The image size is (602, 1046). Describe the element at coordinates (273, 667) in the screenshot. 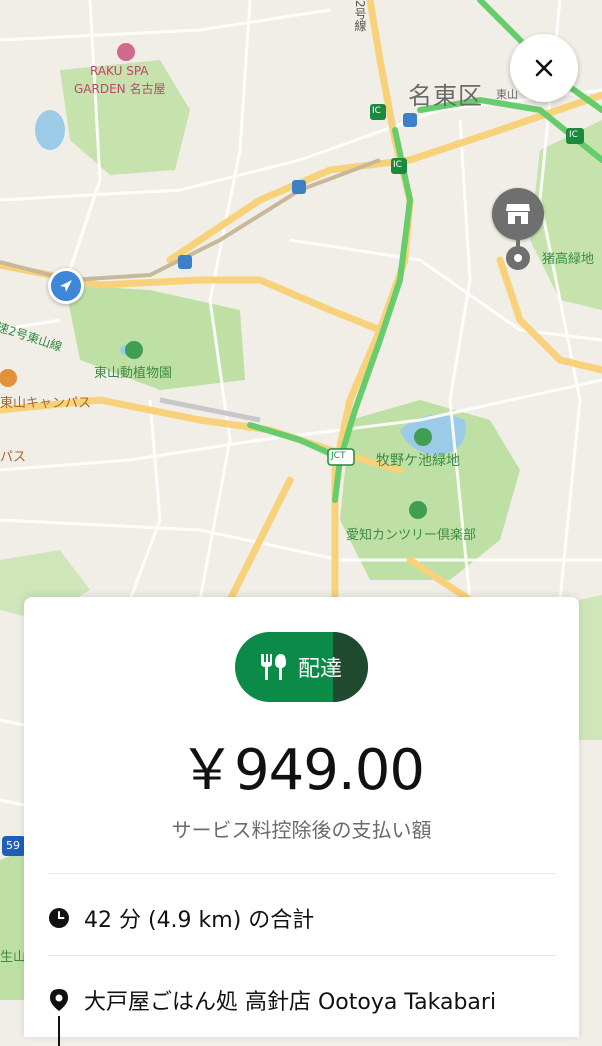

I see `restaurant-icon` at that location.